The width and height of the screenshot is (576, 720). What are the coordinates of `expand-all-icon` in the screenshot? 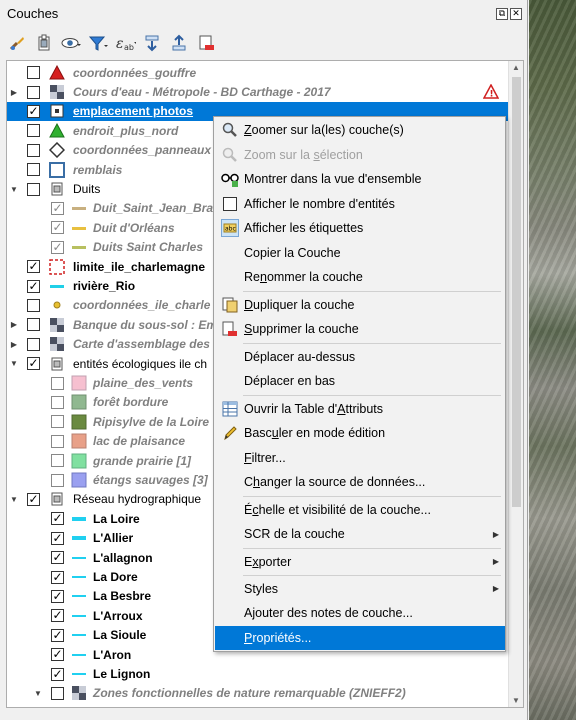 It's located at (152, 43).